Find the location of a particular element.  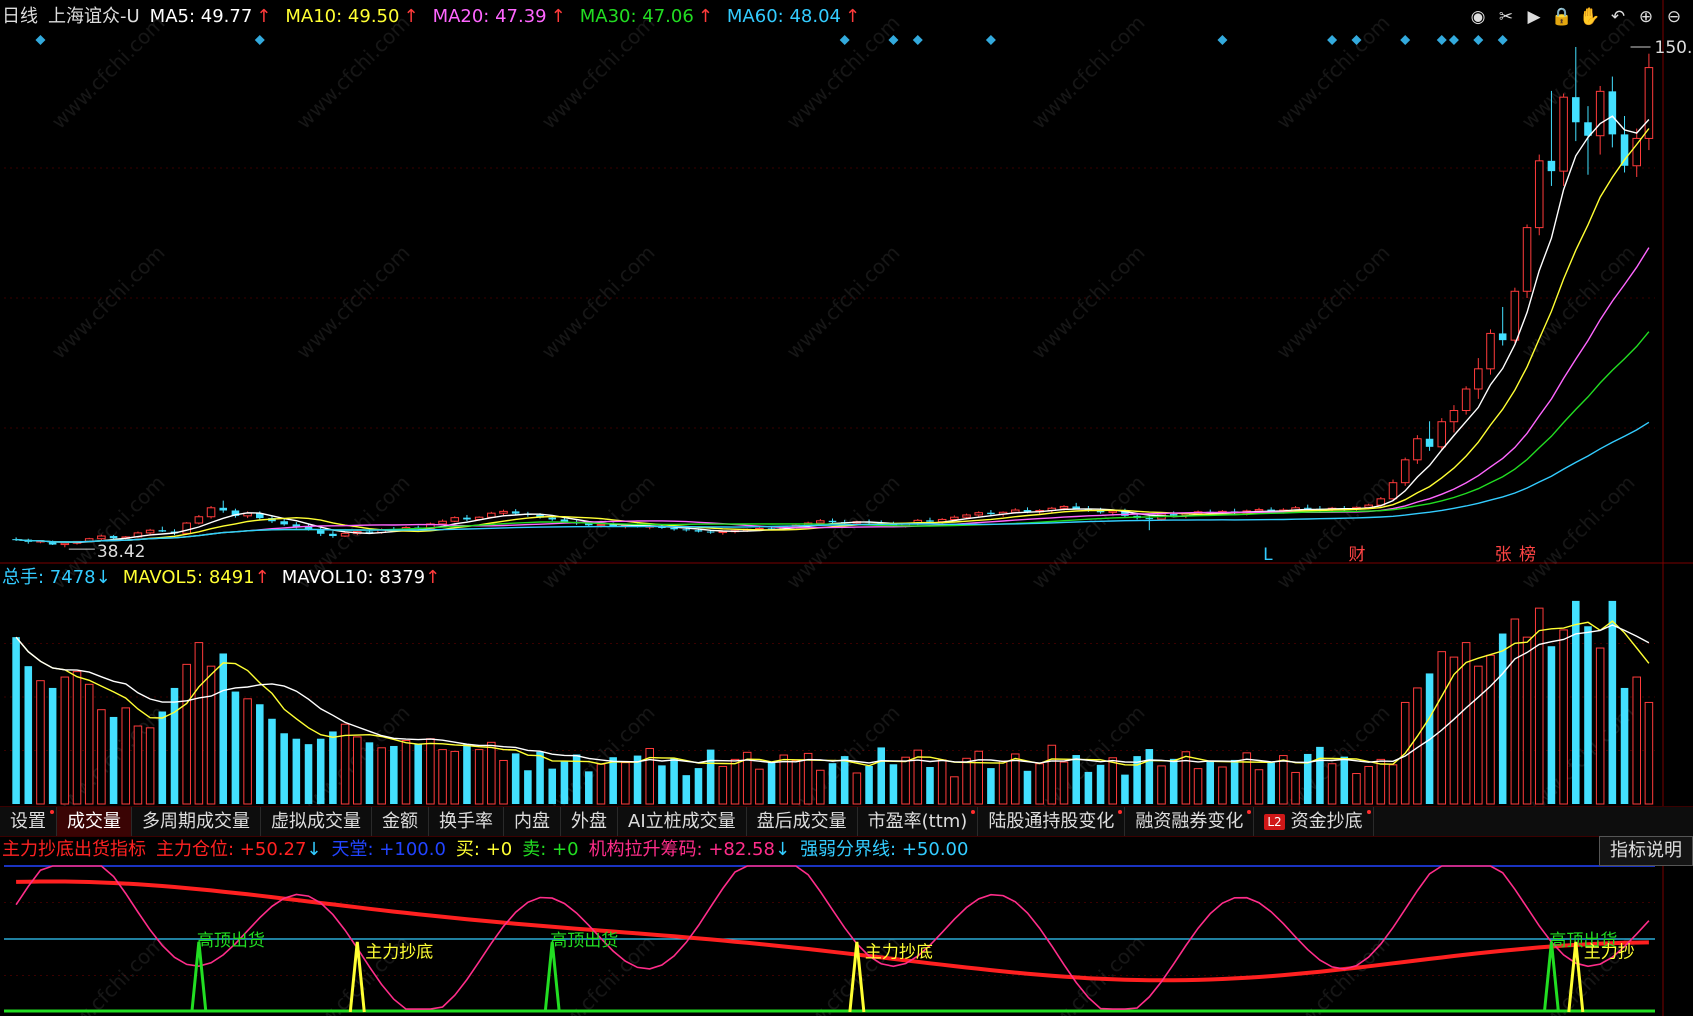

tab-label: 金额 is located at coordinates (400, 821).